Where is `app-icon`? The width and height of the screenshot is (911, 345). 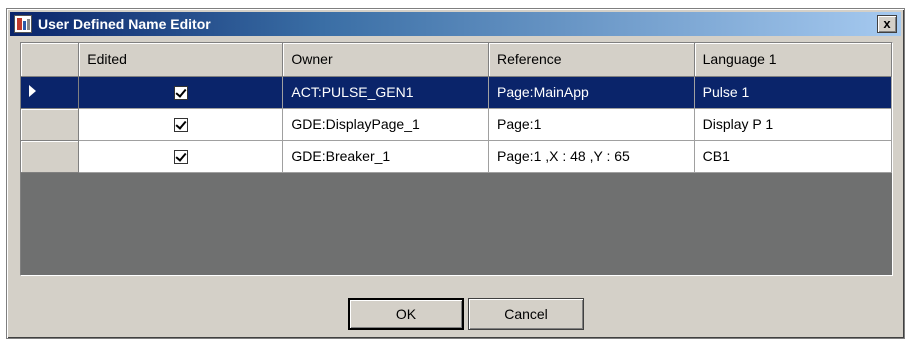
app-icon is located at coordinates (23, 24).